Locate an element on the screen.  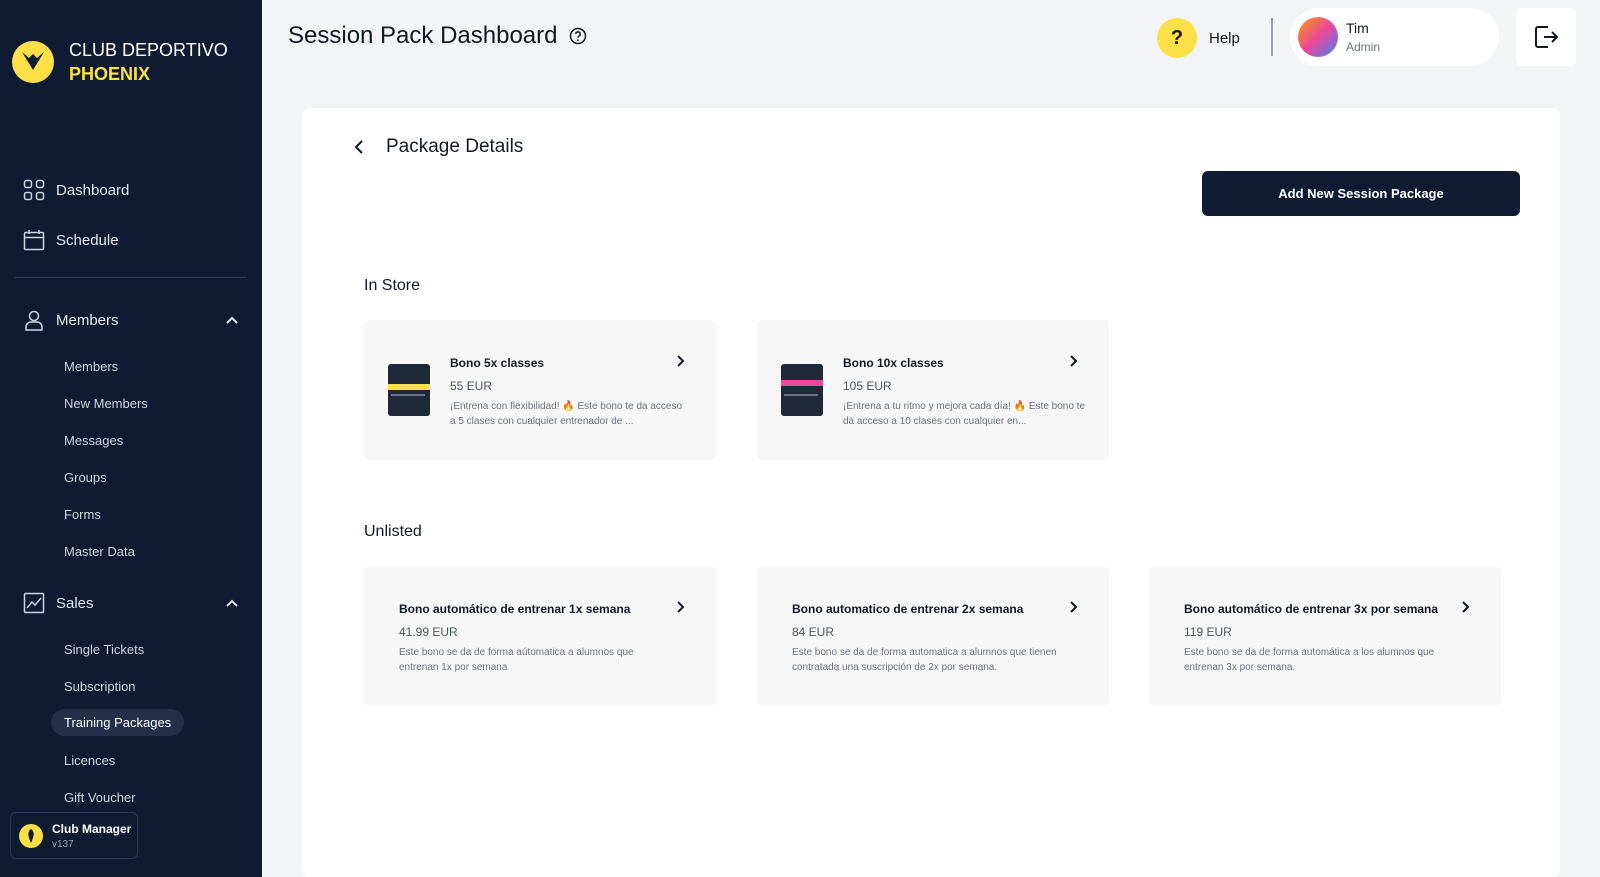
logout-icon is located at coordinates (1547, 37).